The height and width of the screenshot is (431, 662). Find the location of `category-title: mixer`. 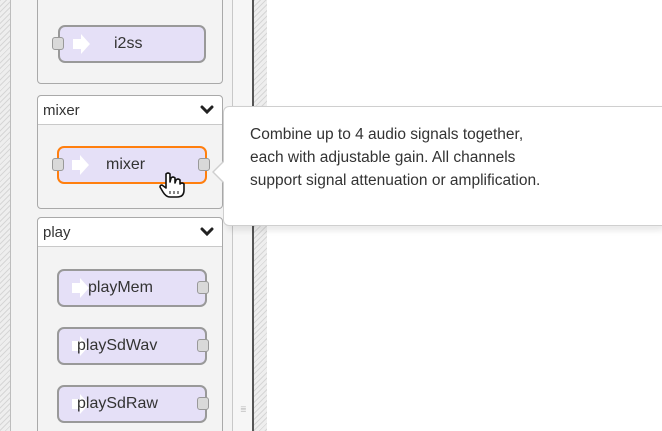

category-title: mixer is located at coordinates (61, 110).